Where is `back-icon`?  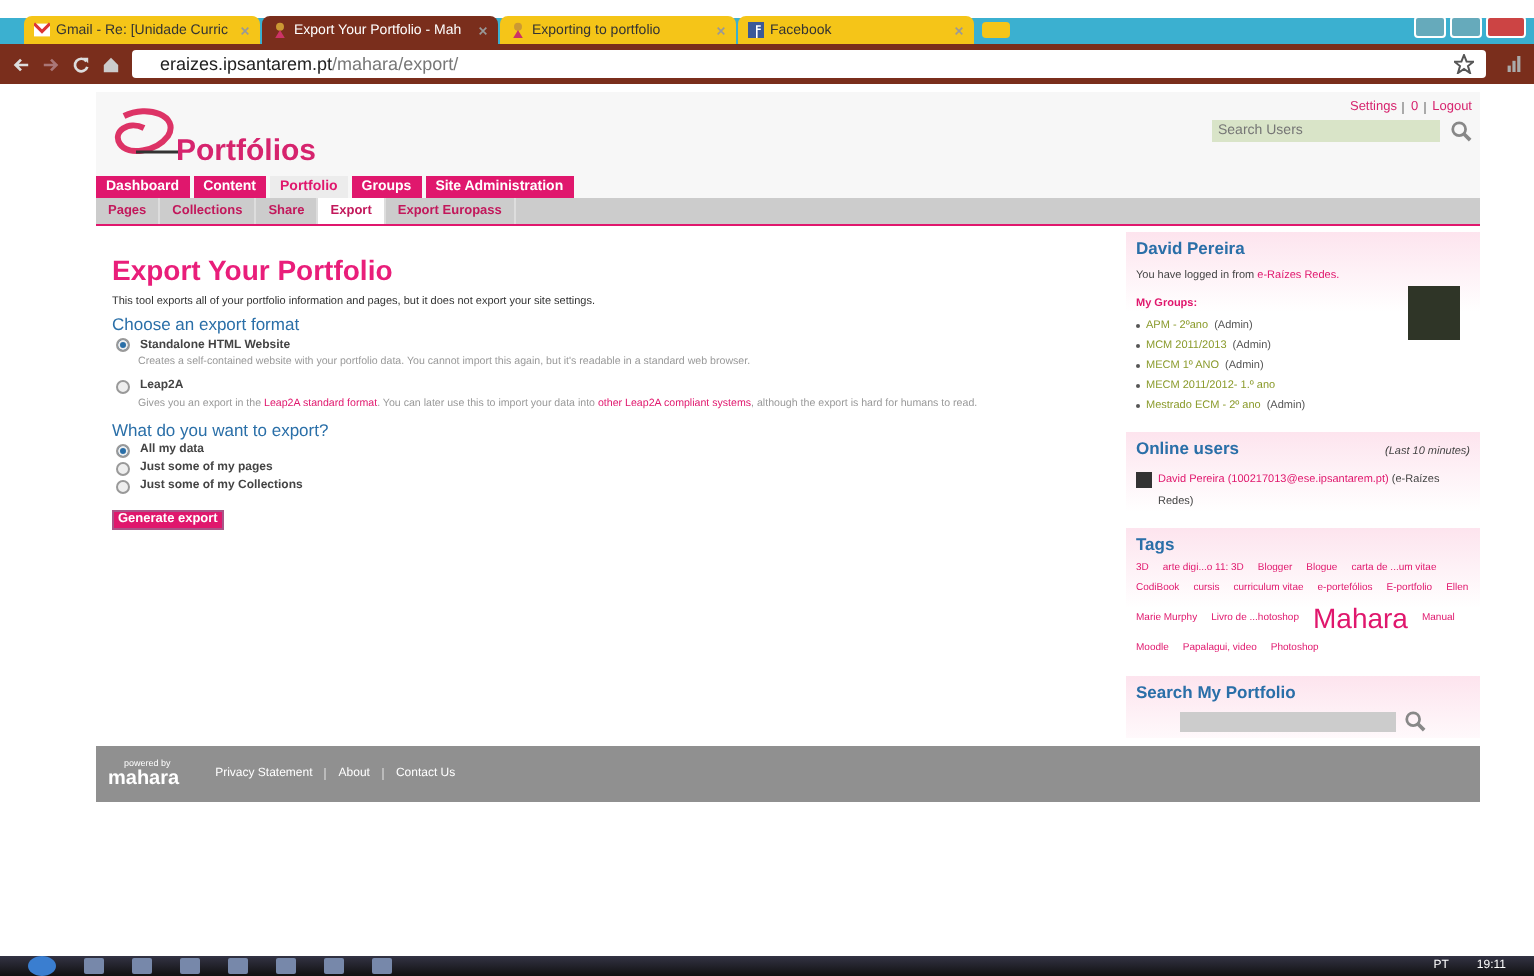
back-icon is located at coordinates (21, 64).